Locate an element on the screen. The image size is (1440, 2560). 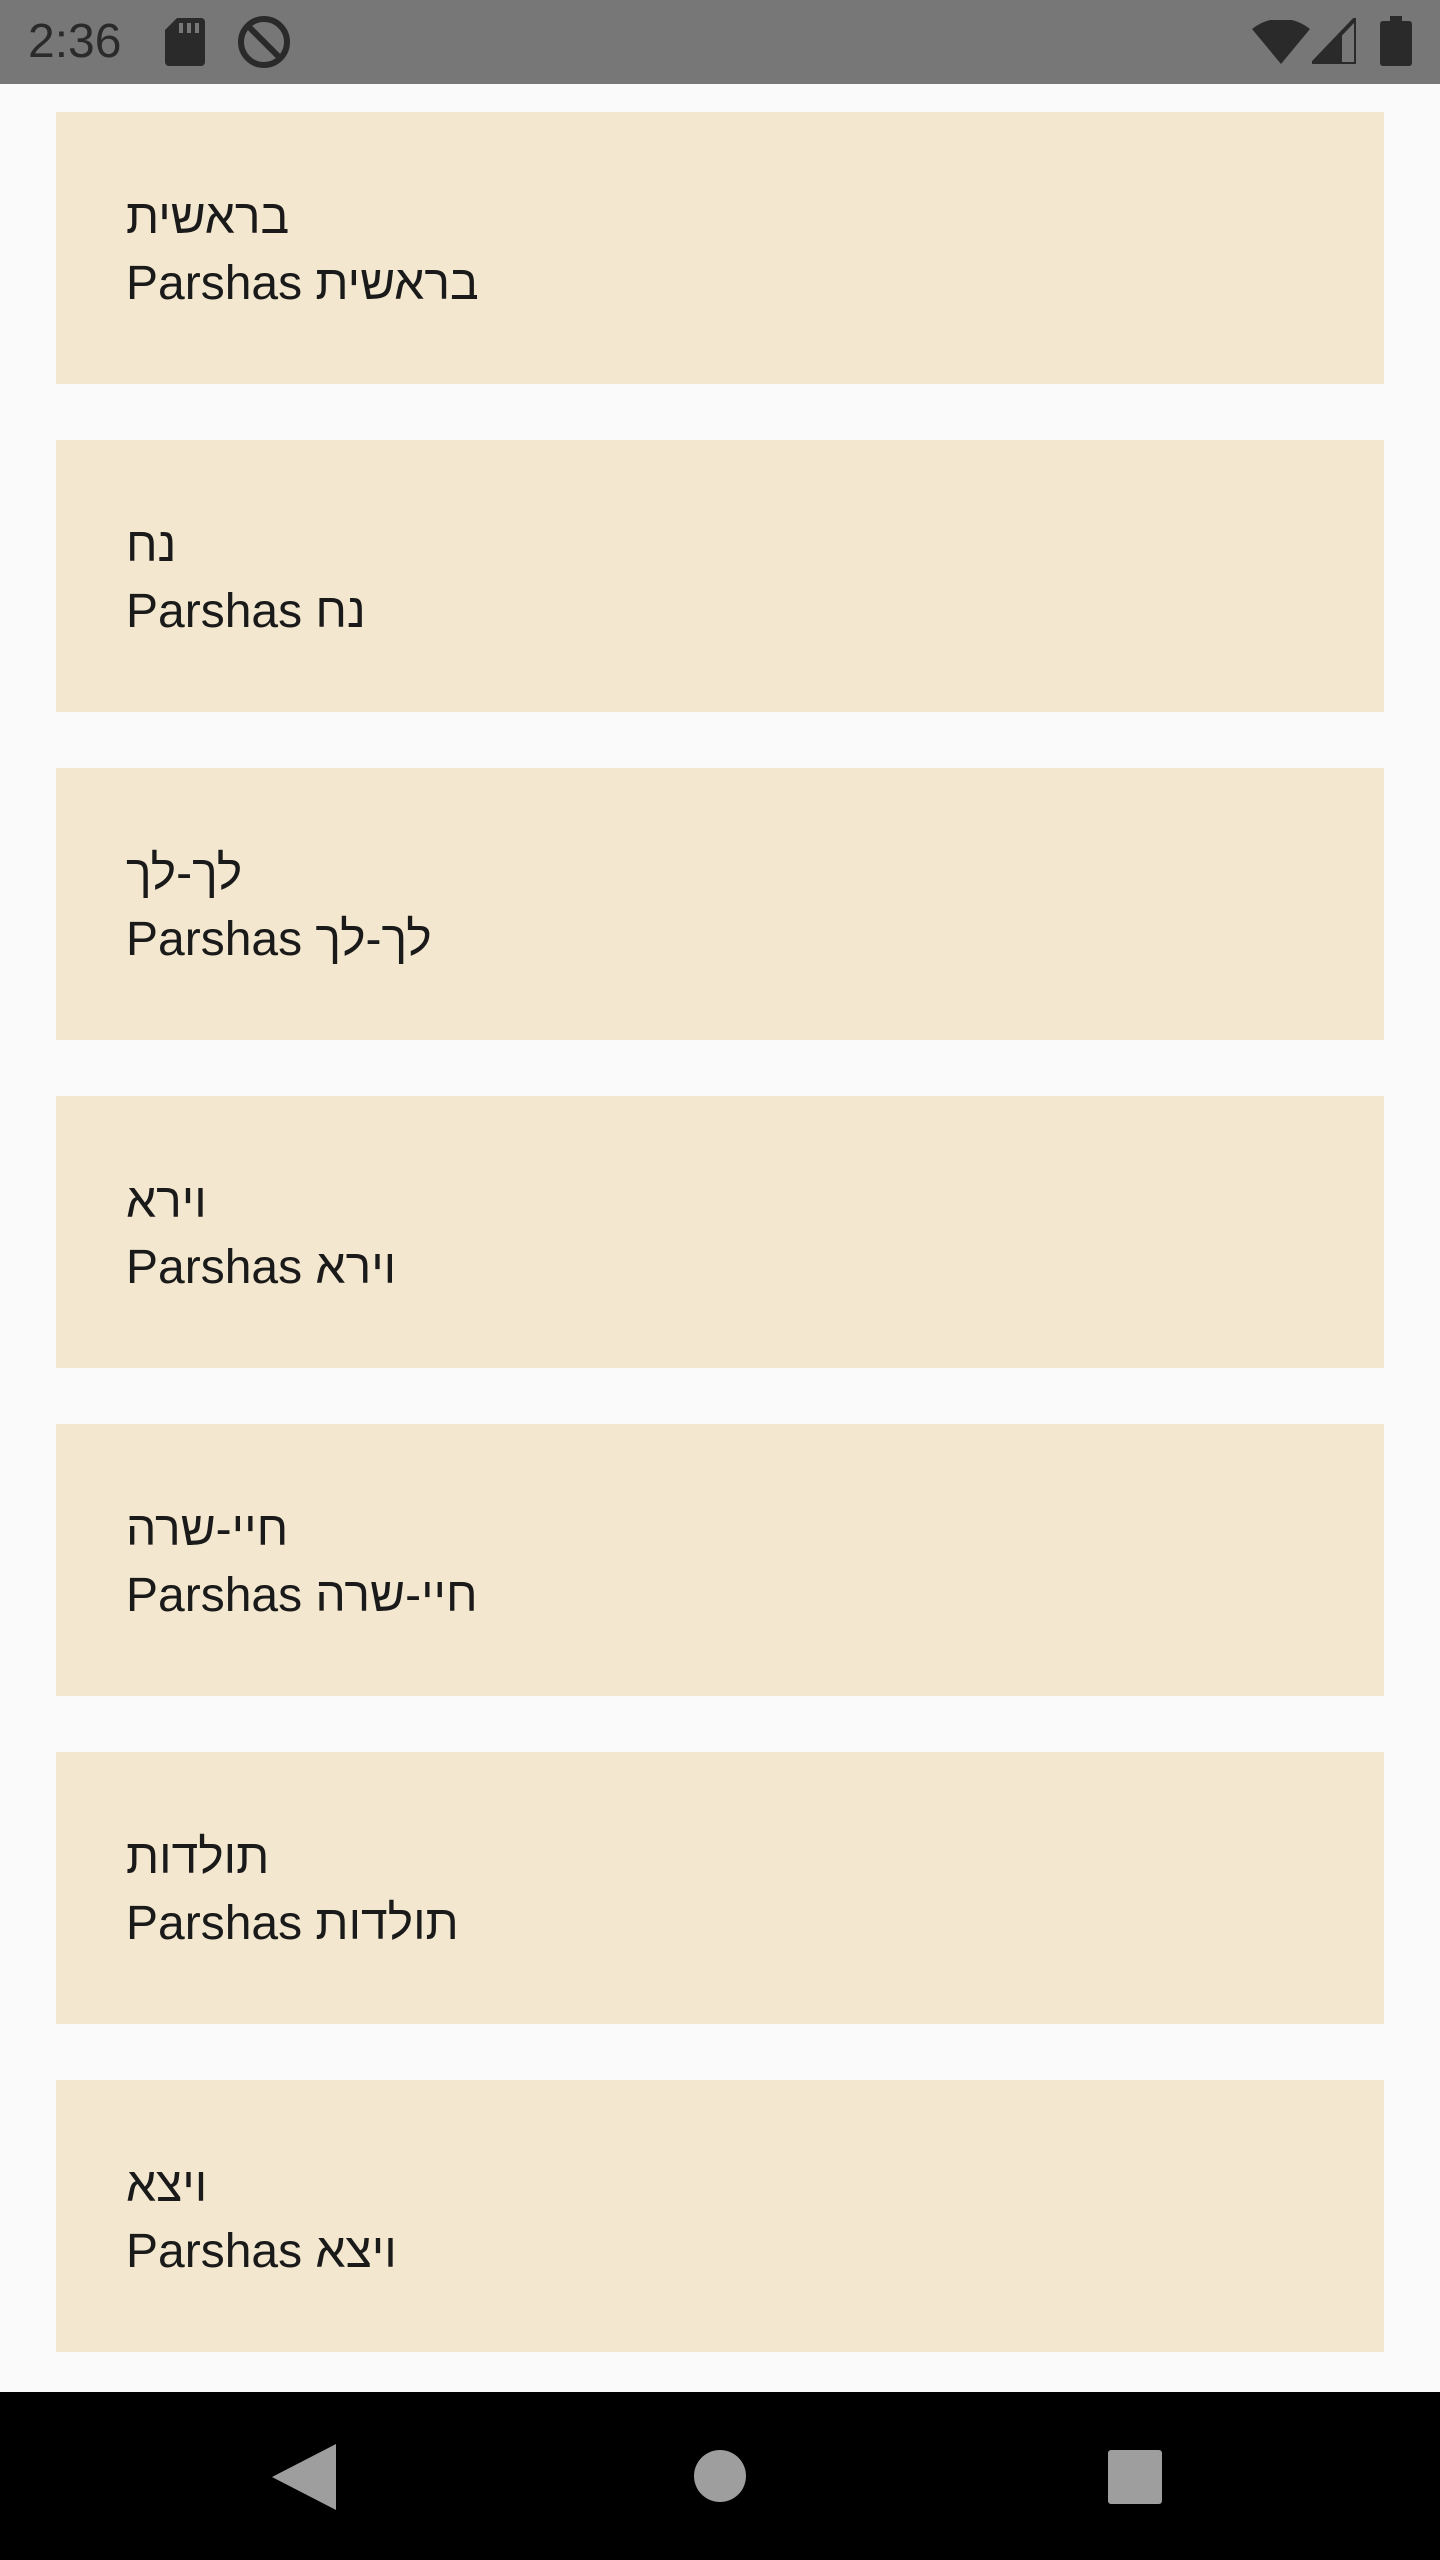
parsha-subtitle: Parshas נח is located at coordinates (246, 611).